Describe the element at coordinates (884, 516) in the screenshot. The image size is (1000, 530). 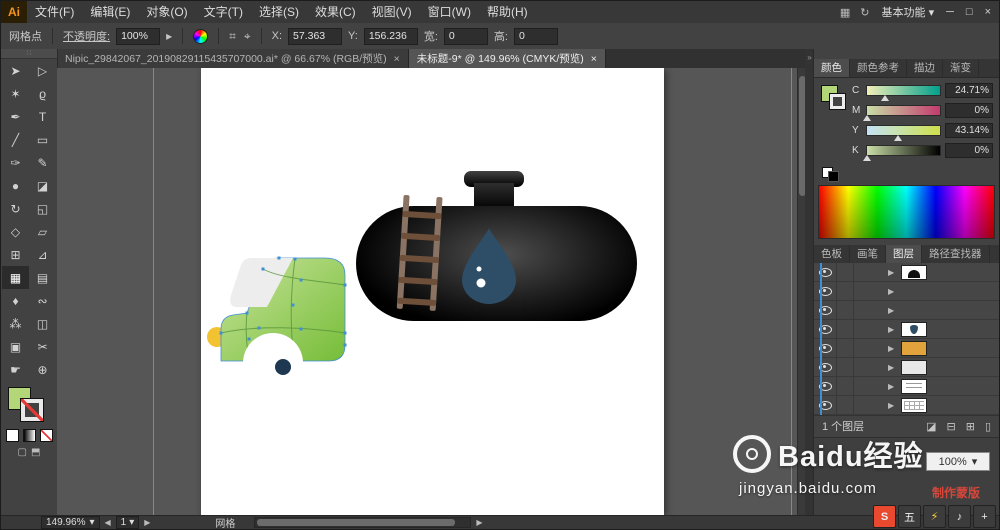
I see `ime-sogou-icon: S` at that location.